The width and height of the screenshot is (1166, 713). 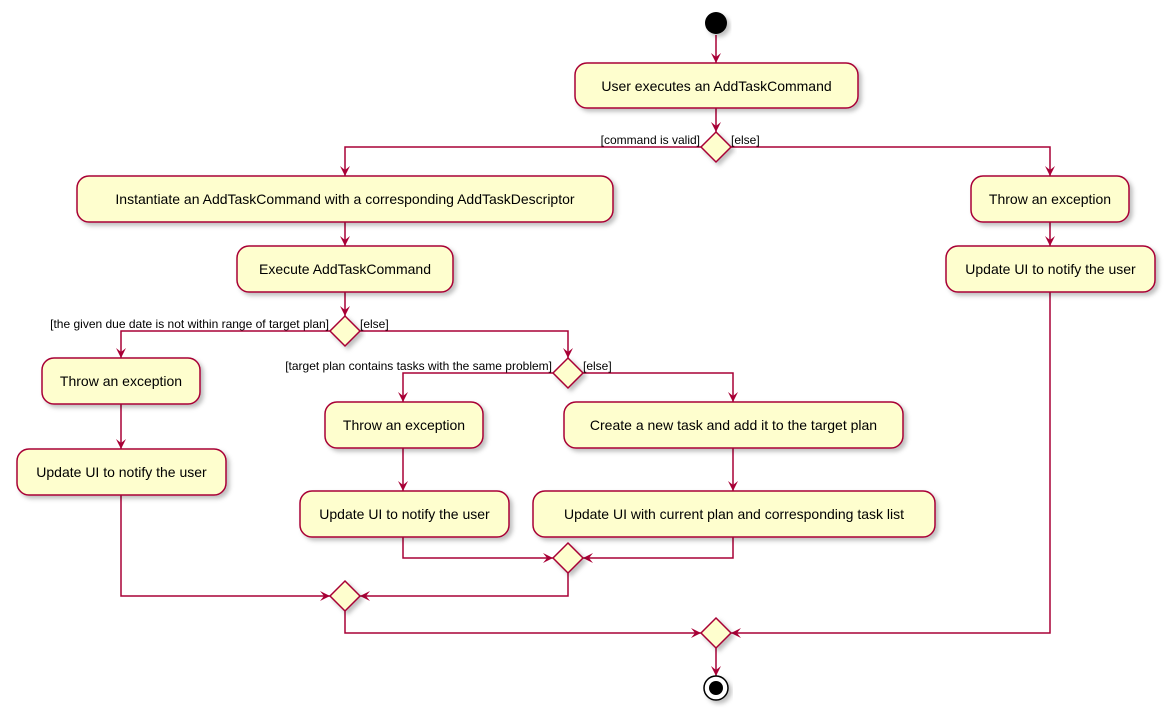 What do you see at coordinates (522, 624) in the screenshot?
I see `edge-merge-to-final-merge` at bounding box center [522, 624].